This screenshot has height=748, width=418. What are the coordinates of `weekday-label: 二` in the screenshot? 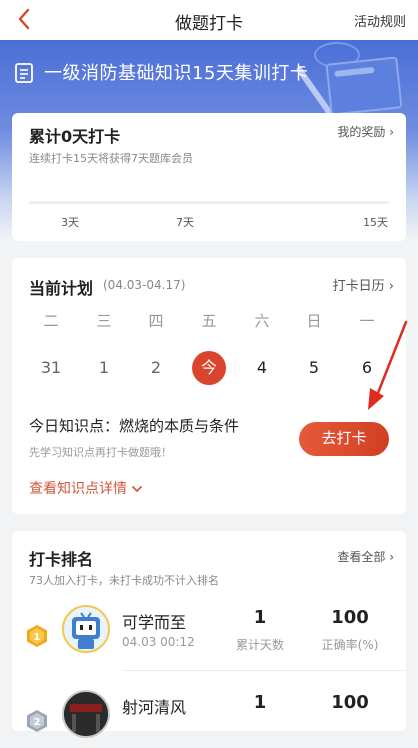 It's located at (51, 321).